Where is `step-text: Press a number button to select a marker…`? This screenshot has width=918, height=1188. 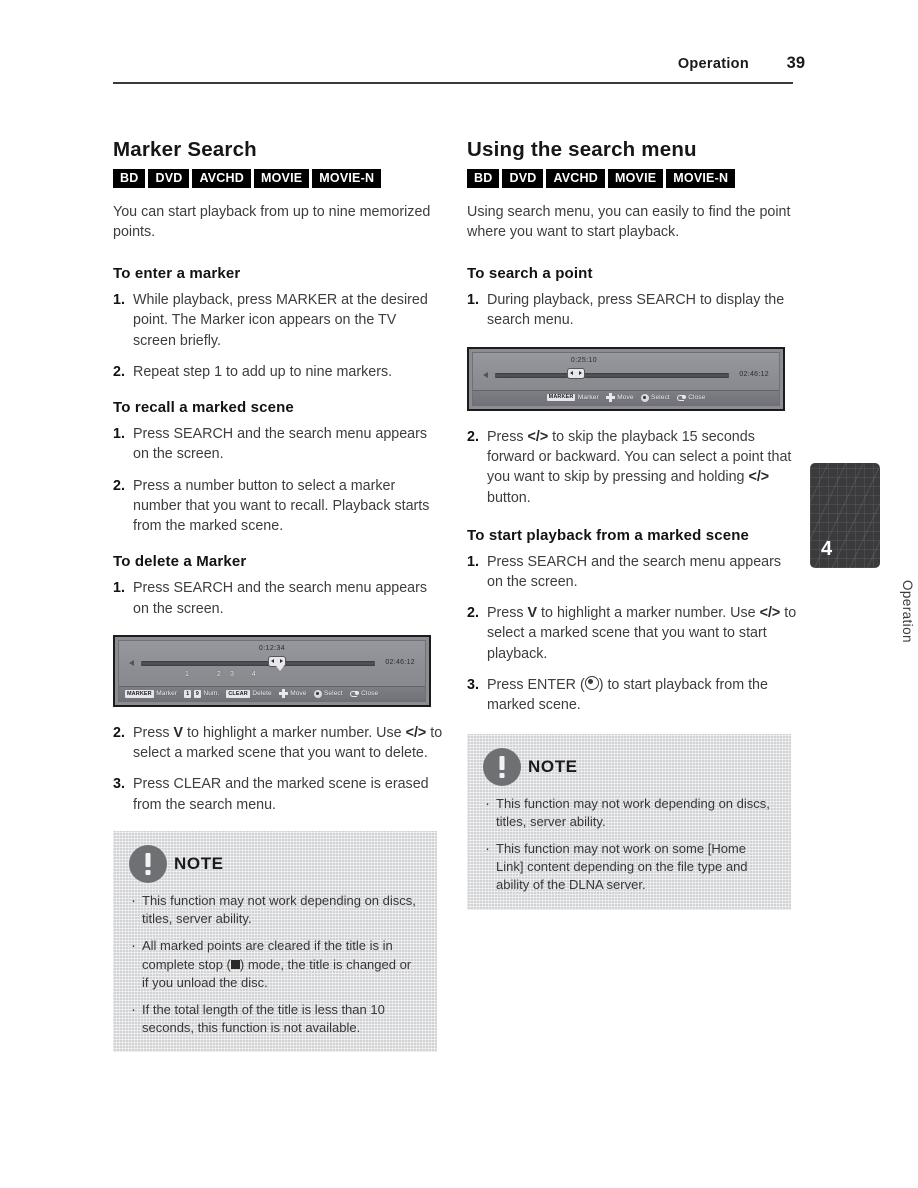
step-text: Press a number button to select a marker… is located at coordinates (281, 506).